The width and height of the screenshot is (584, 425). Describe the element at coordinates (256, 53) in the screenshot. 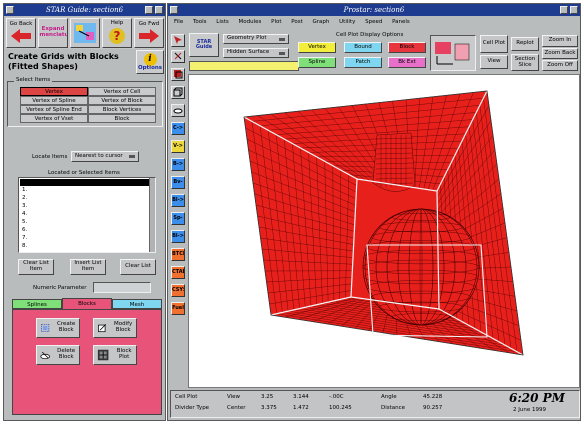

I see `hidden-surface-dropdown: Hidden Surface` at that location.